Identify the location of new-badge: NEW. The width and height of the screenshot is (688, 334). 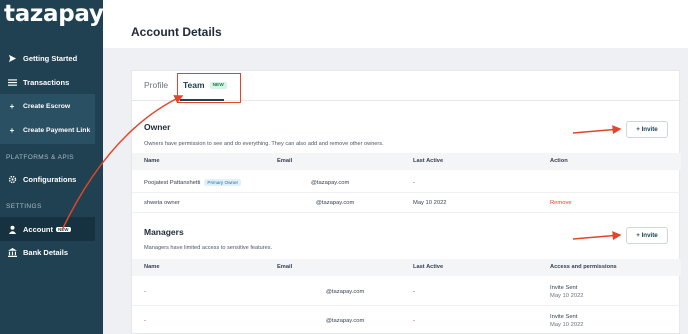
(63, 229).